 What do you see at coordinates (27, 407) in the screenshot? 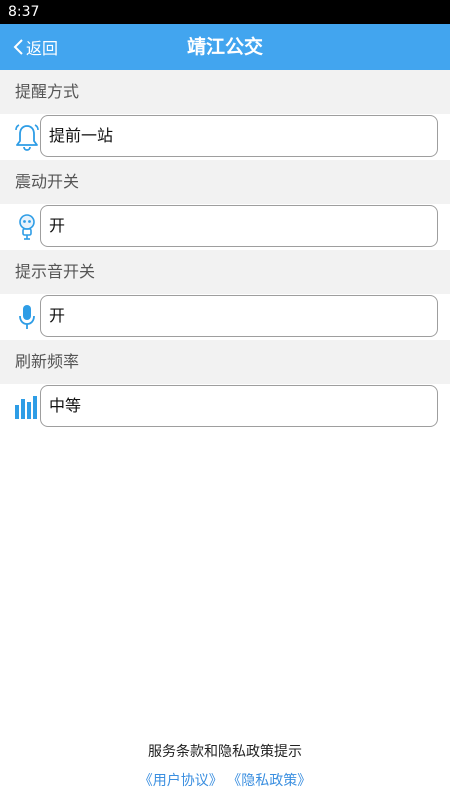
I see `signal-bars-icon` at bounding box center [27, 407].